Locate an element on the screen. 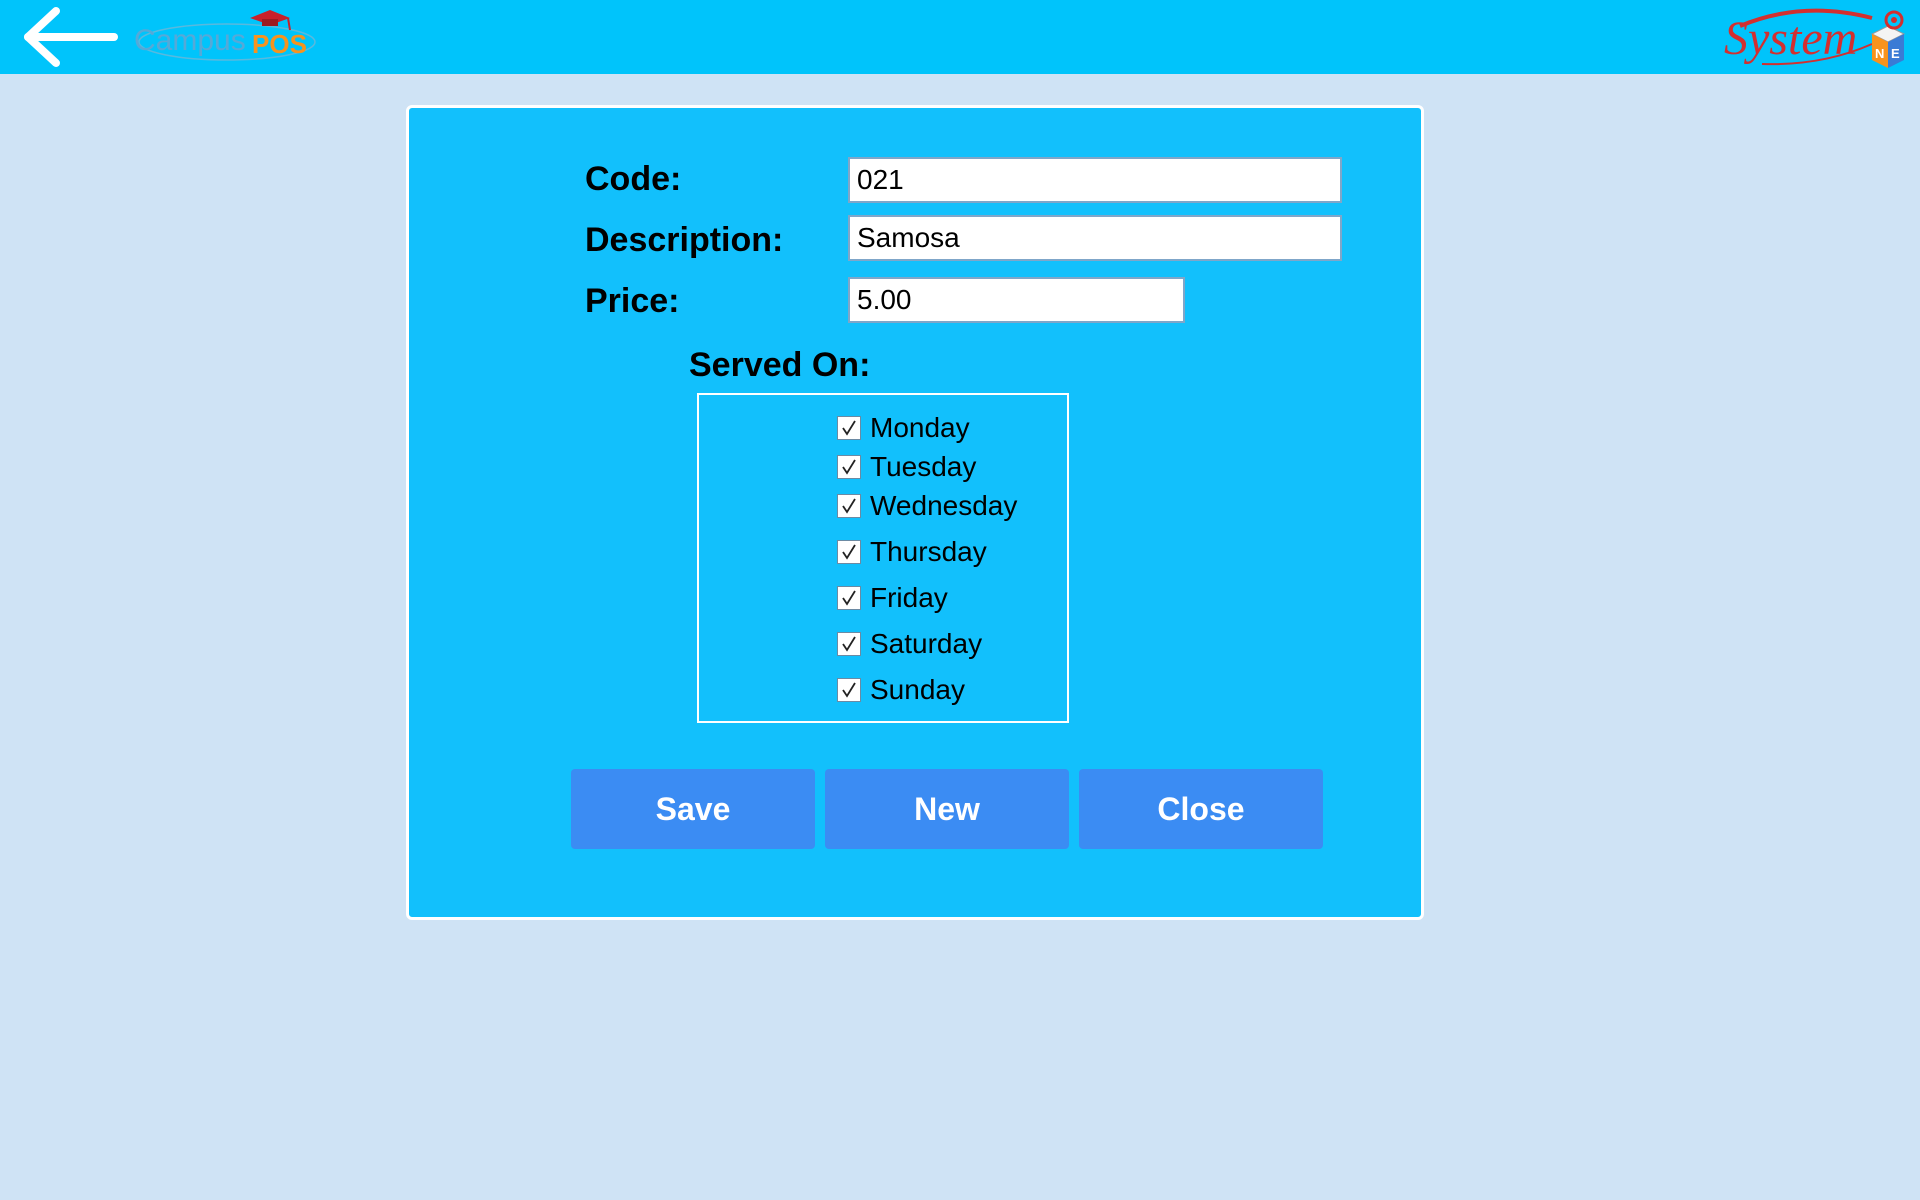 The width and height of the screenshot is (1920, 1200). code-label: Code: is located at coordinates (633, 179).